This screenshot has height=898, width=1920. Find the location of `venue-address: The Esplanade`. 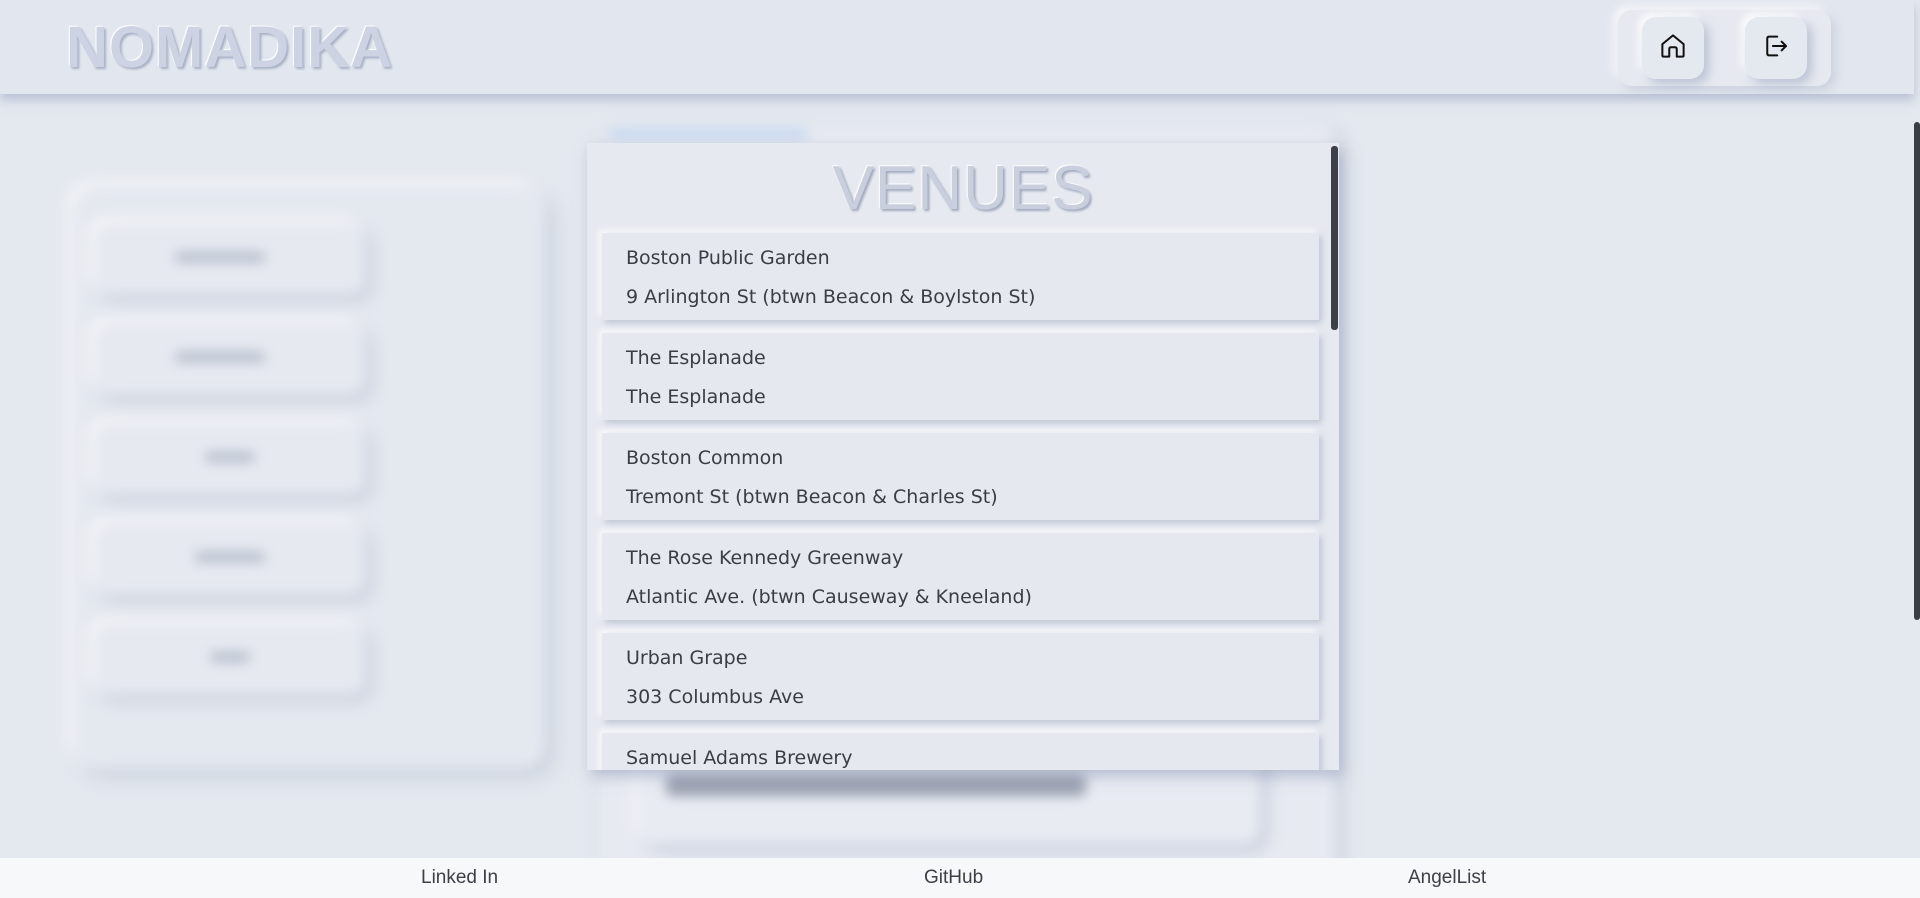

venue-address: The Esplanade is located at coordinates (696, 397).